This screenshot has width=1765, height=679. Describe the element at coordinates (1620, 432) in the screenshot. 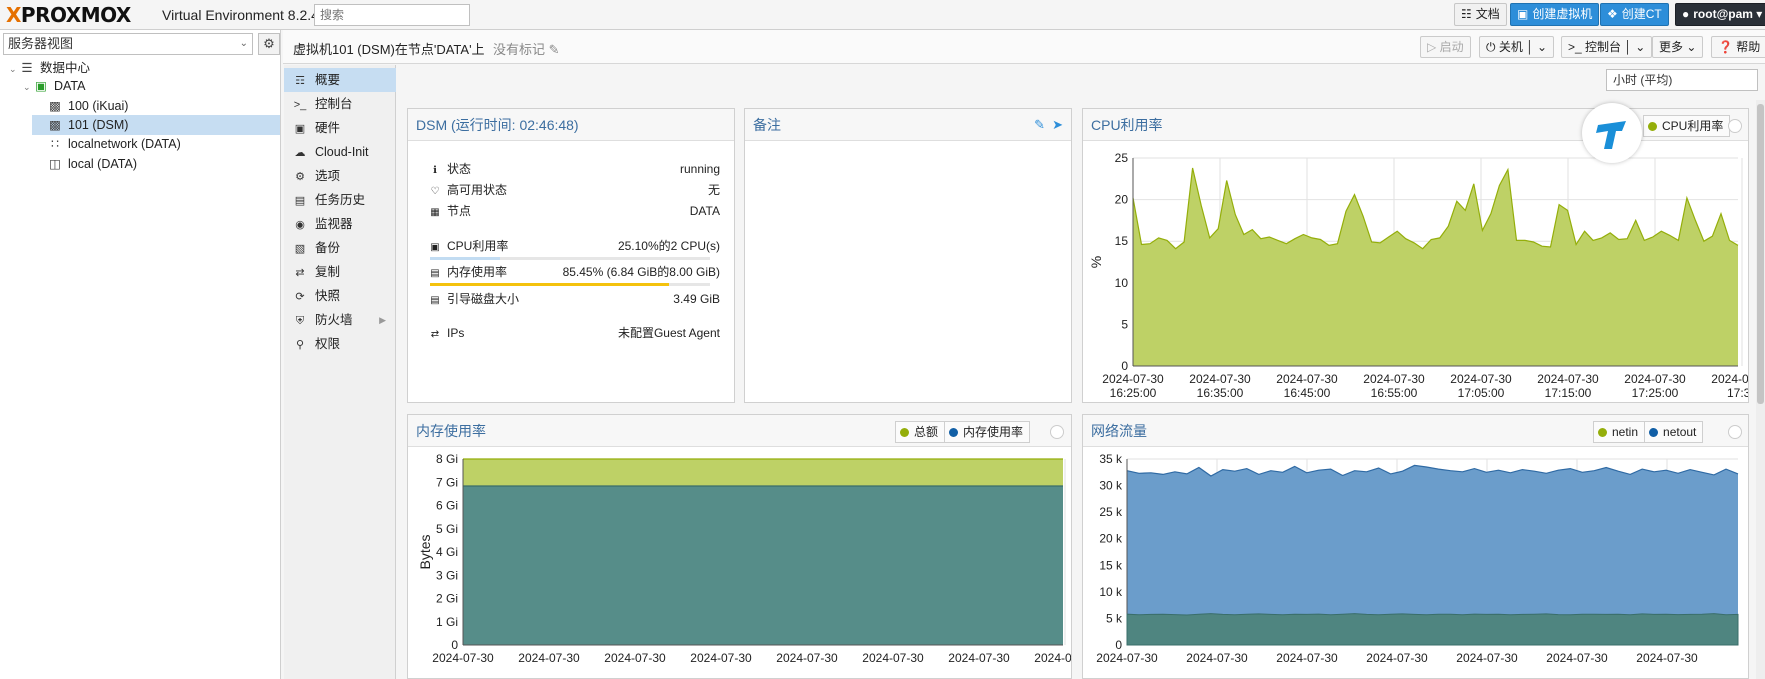

I see `legend-item-netin: netin` at that location.